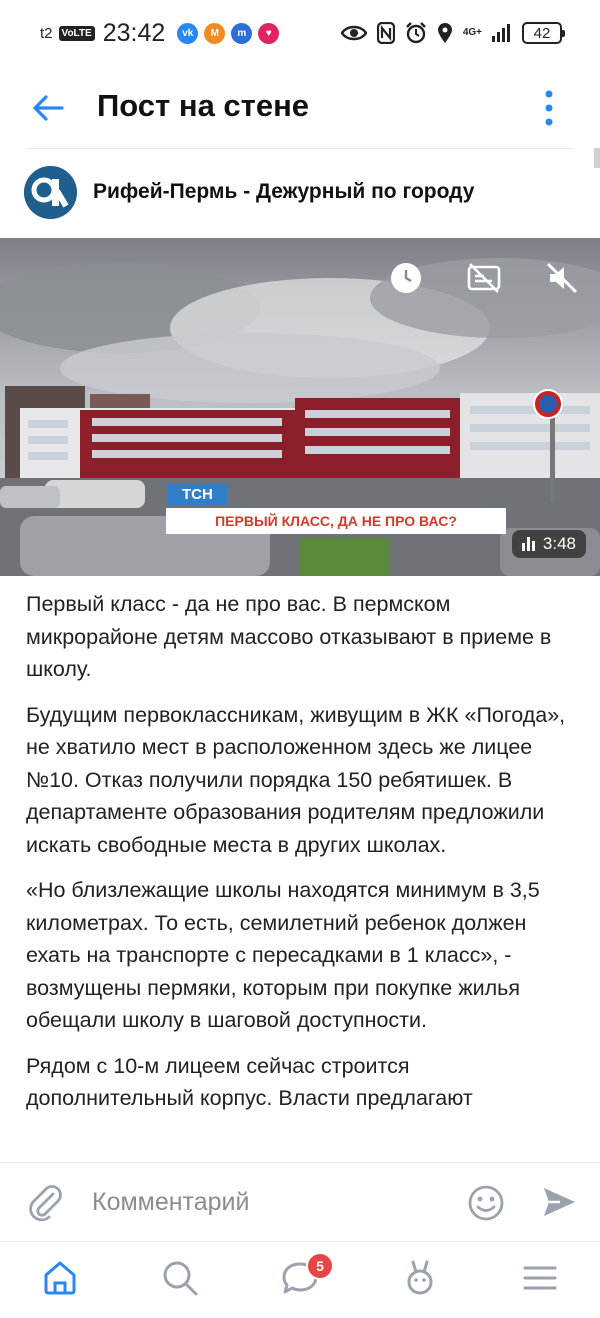 This screenshot has width=600, height=1318. Describe the element at coordinates (543, 33) in the screenshot. I see `battery-indicator: 42` at that location.